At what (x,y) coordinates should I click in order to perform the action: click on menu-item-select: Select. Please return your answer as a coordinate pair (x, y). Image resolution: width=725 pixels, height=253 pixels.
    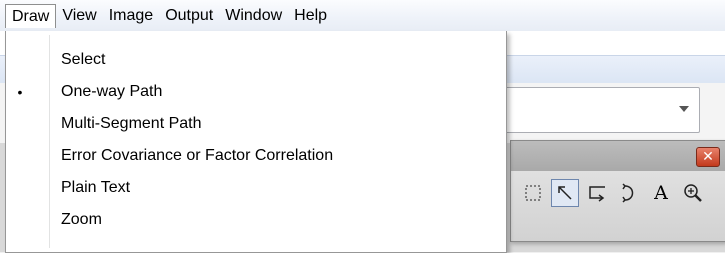
    Looking at the image, I should click on (256, 60).